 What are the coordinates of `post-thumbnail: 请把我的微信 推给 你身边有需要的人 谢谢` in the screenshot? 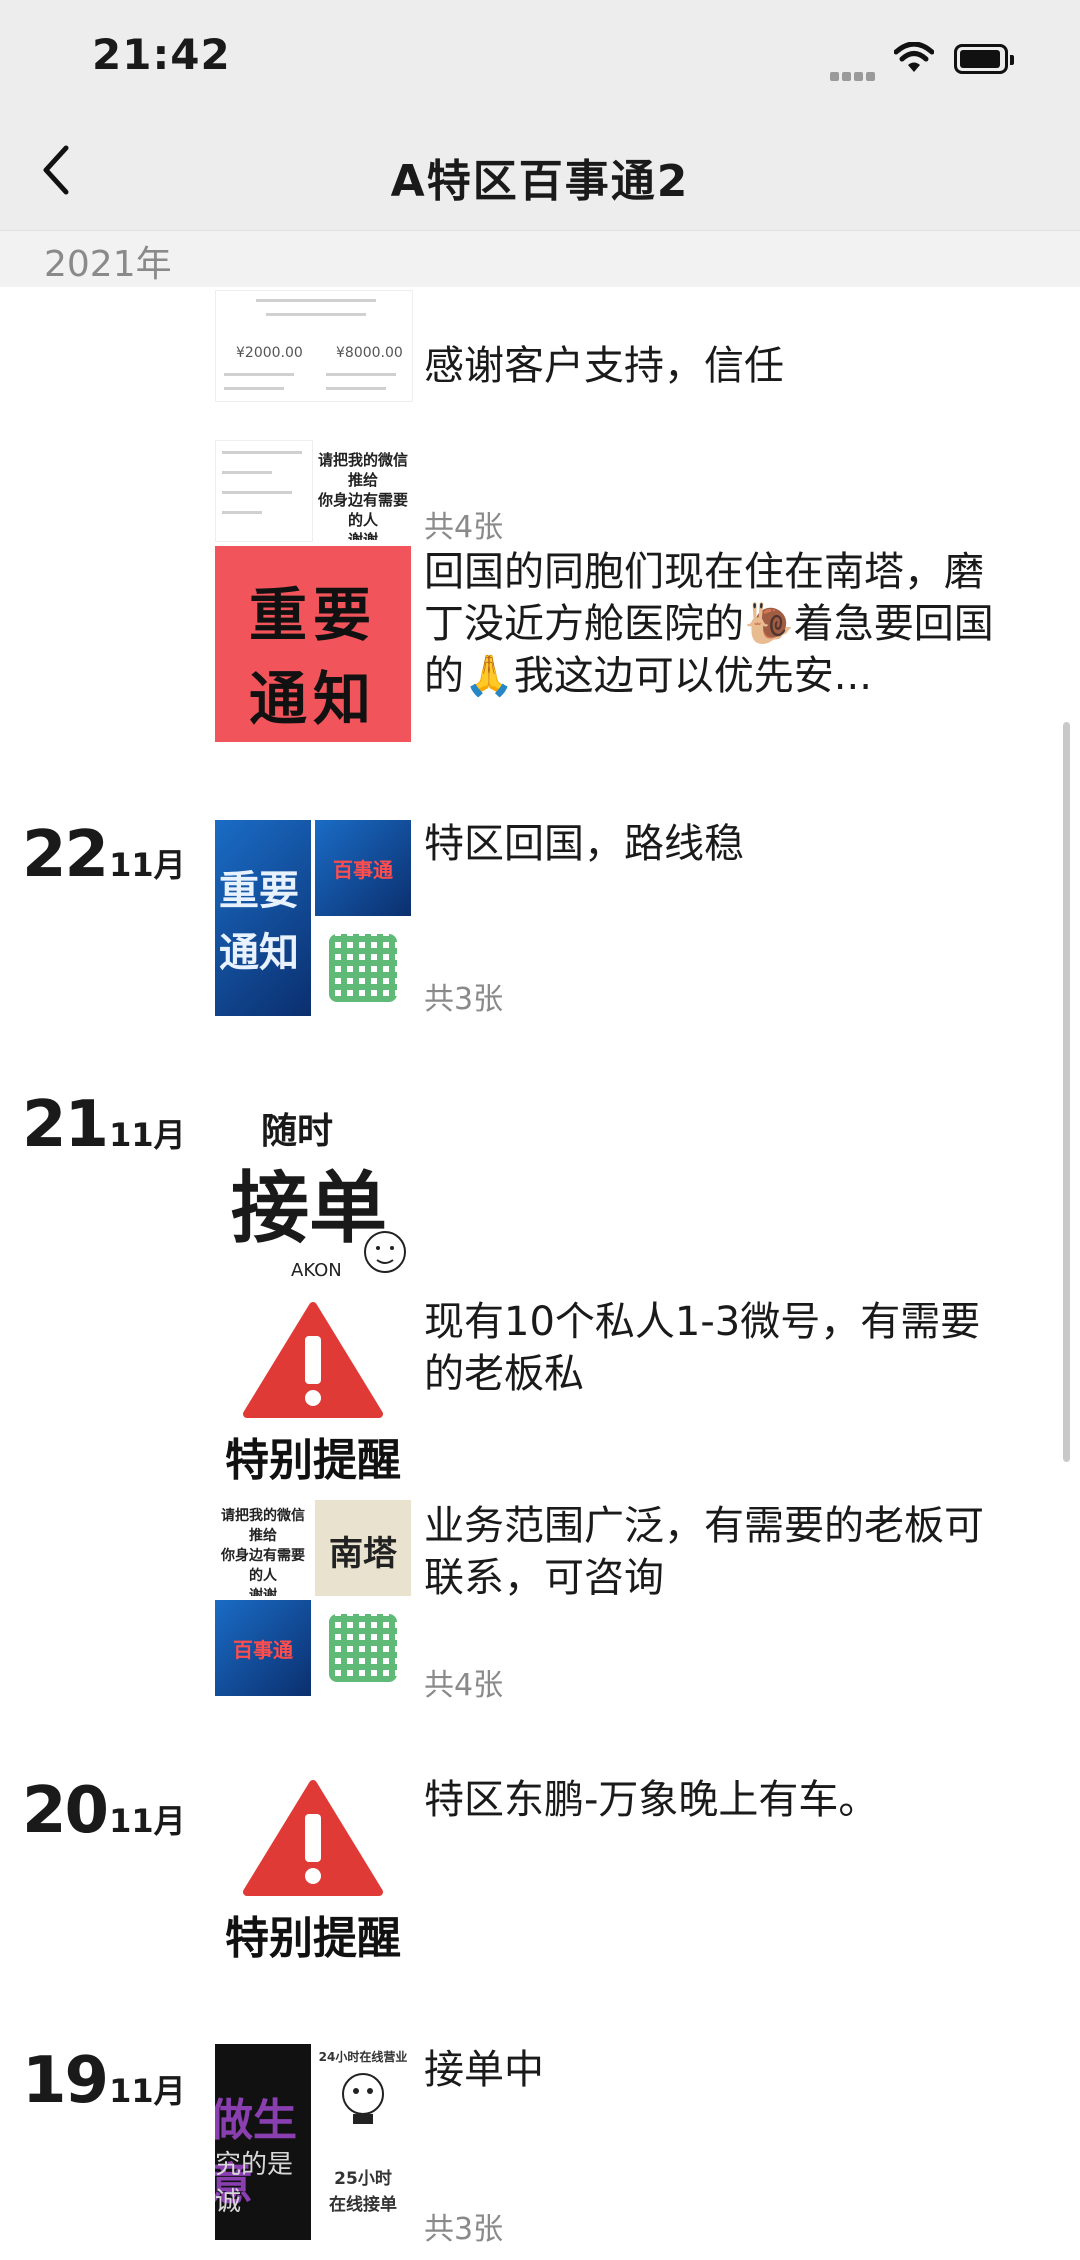 It's located at (313, 491).